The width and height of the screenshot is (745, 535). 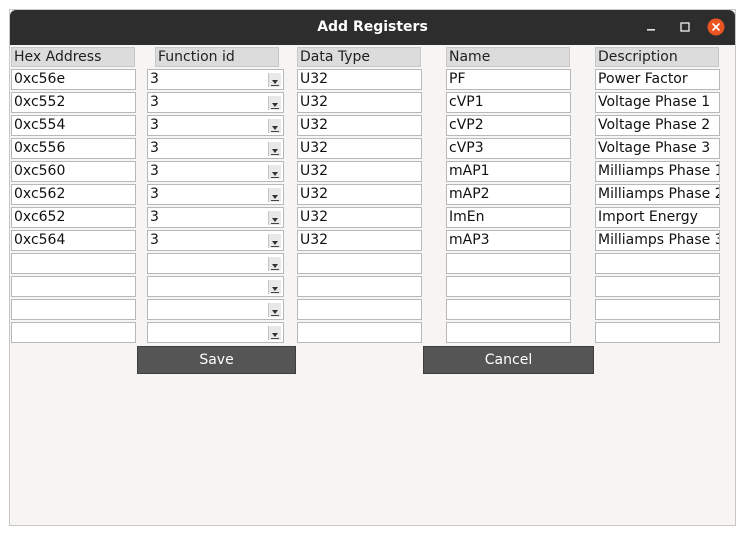 I want to click on save-button: Save, so click(x=216, y=360).